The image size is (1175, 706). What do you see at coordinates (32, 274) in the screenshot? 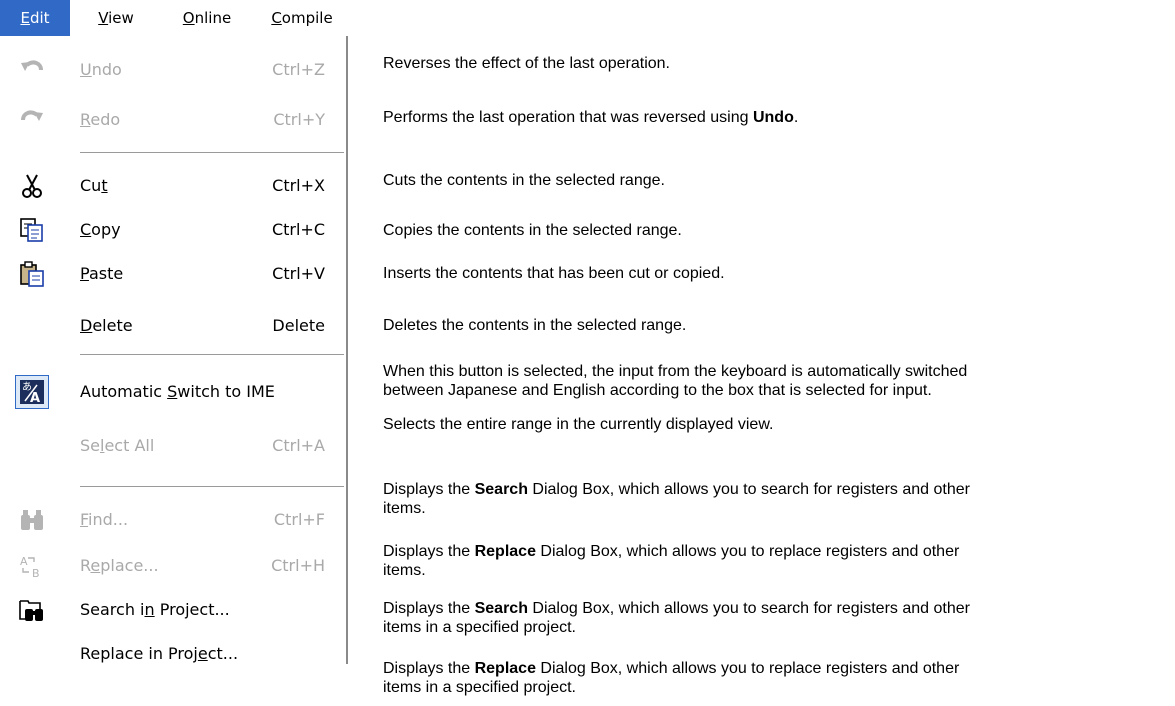
I see `paste-icon` at bounding box center [32, 274].